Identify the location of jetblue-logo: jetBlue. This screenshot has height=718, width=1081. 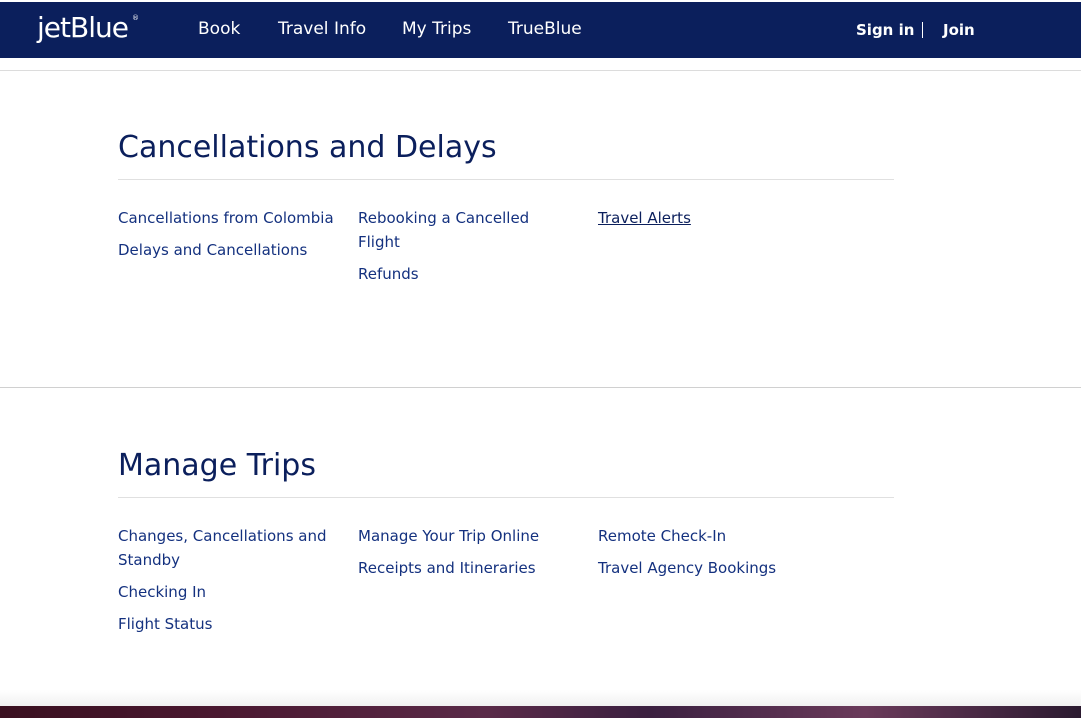
(83, 28).